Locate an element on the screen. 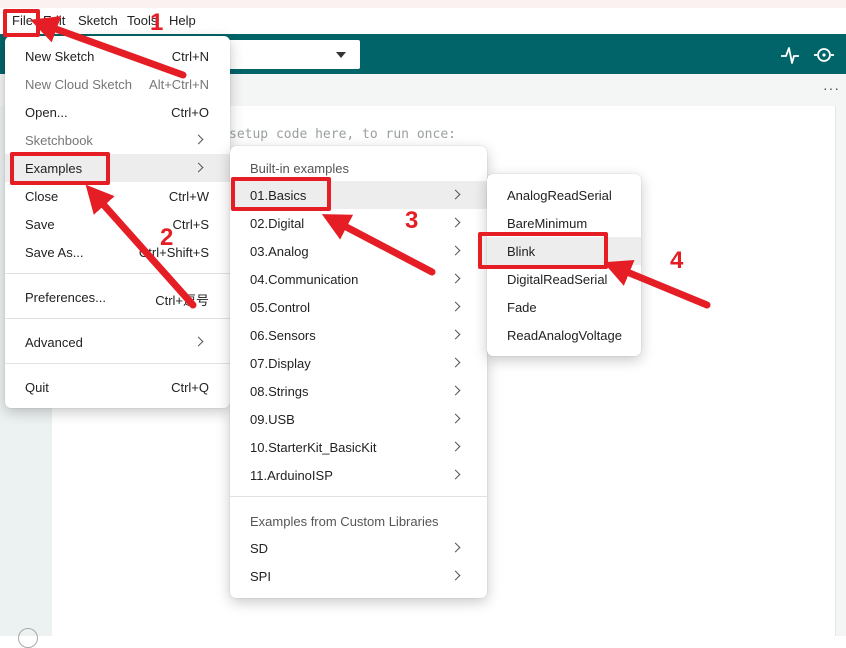  step-number-1: 1 is located at coordinates (157, 22).